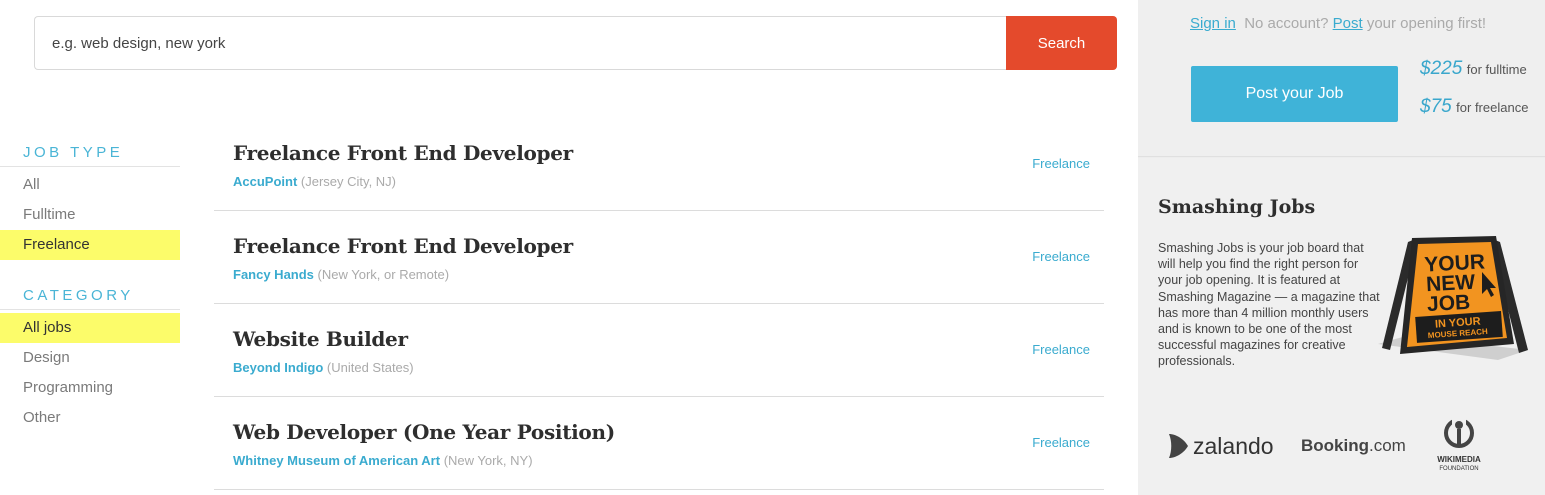 This screenshot has width=1545, height=495. I want to click on price-fulltime: $225 for fulltime, so click(1473, 69).